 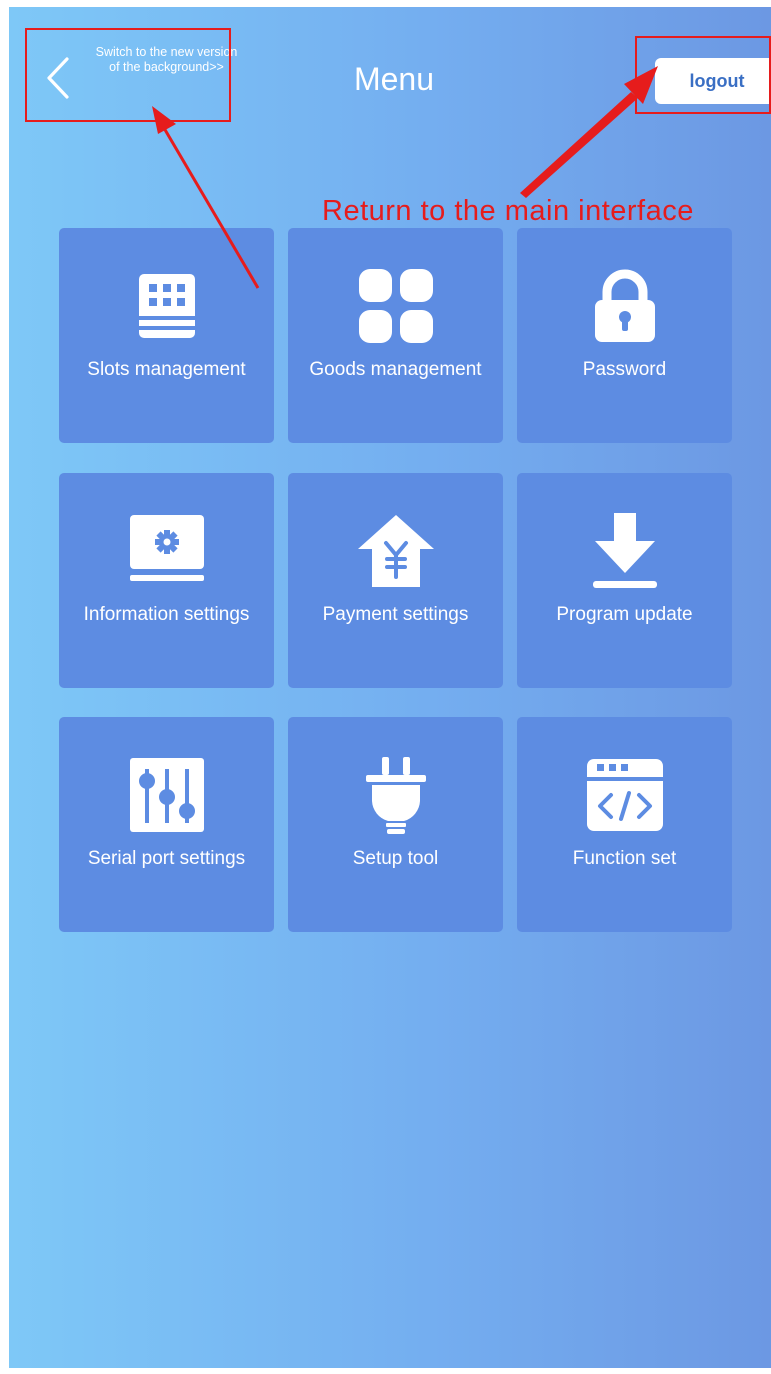 What do you see at coordinates (508, 211) in the screenshot?
I see `annotation-label: Return to the main interface` at bounding box center [508, 211].